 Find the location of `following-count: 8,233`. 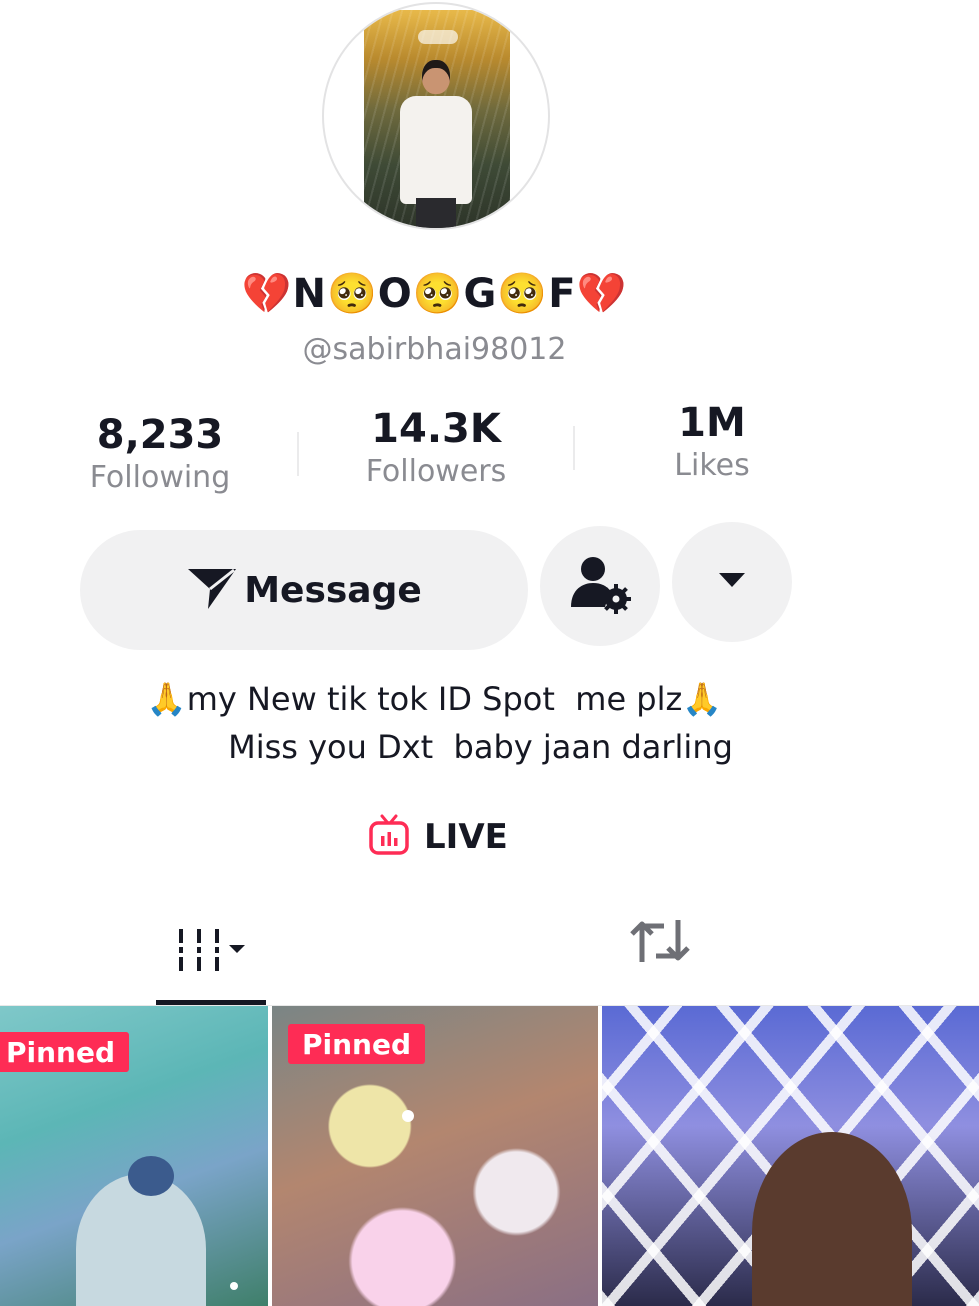

following-count: 8,233 is located at coordinates (160, 435).